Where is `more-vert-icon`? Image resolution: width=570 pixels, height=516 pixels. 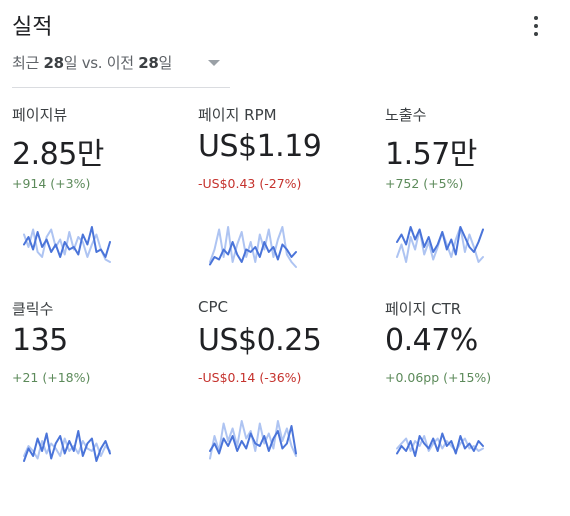 more-vert-icon is located at coordinates (536, 26).